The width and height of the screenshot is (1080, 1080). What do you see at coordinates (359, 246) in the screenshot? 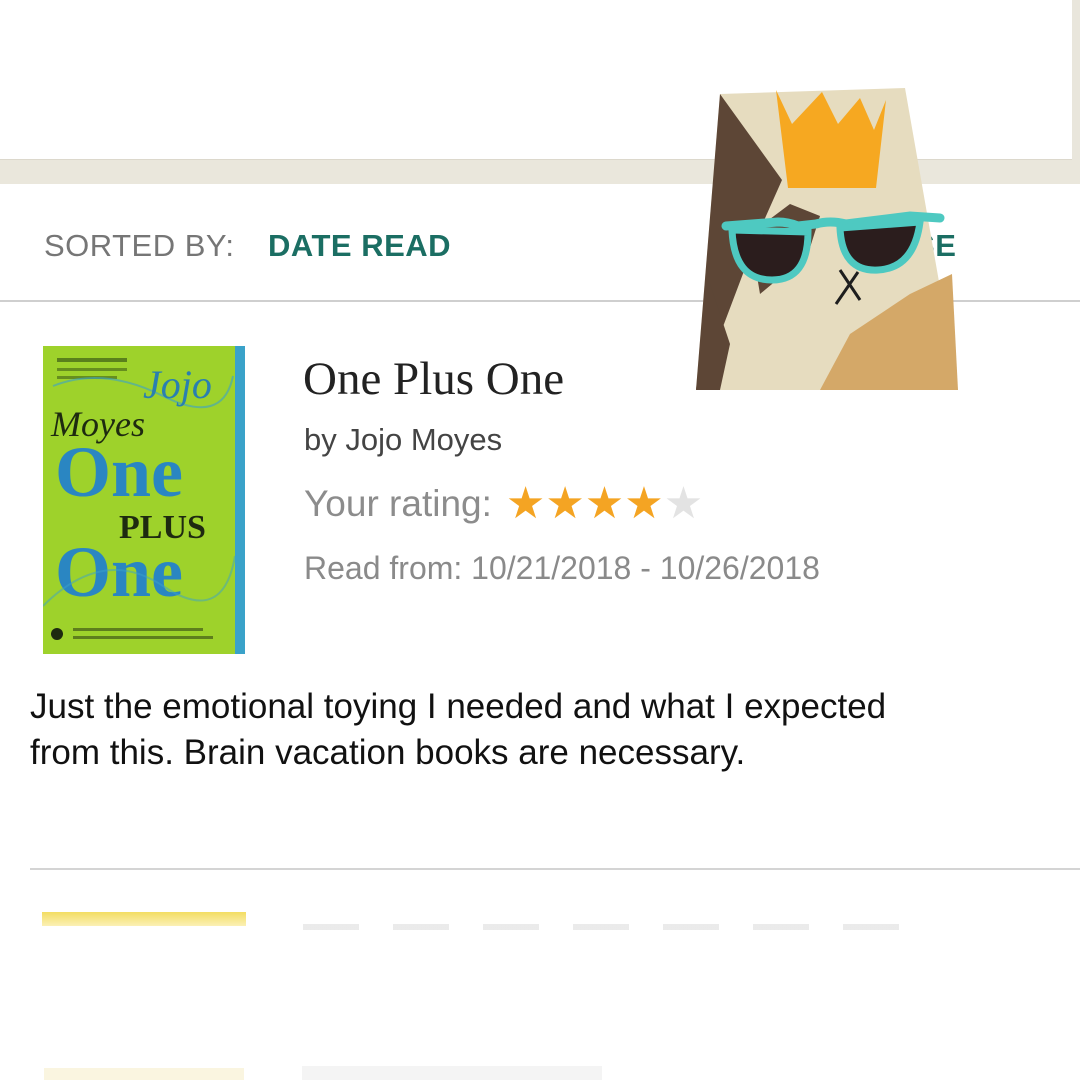
I see `sort-option-date-read: DATE READ` at bounding box center [359, 246].